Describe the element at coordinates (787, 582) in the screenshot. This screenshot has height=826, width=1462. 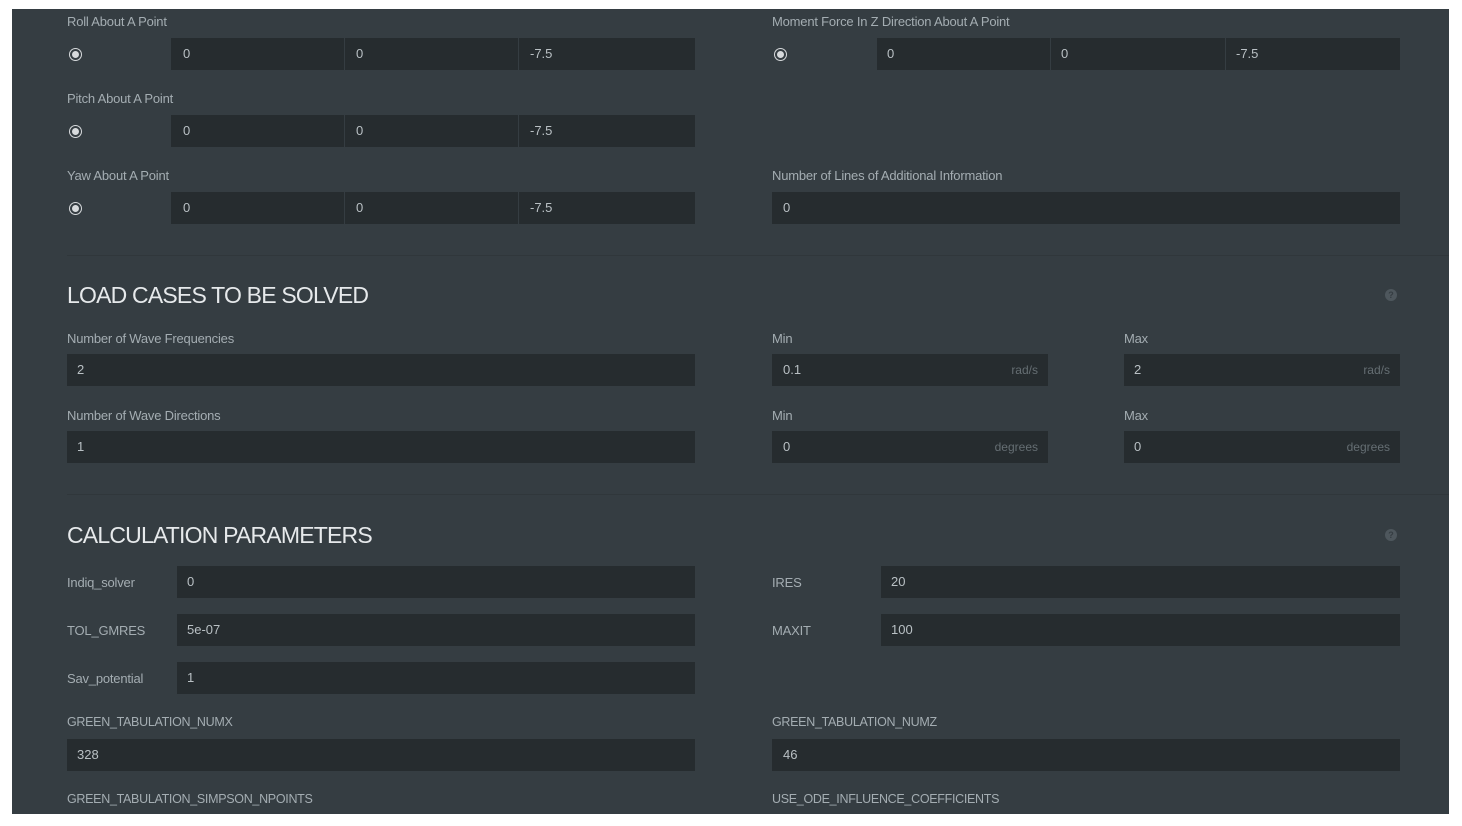
I see `ires-label: IRES` at that location.